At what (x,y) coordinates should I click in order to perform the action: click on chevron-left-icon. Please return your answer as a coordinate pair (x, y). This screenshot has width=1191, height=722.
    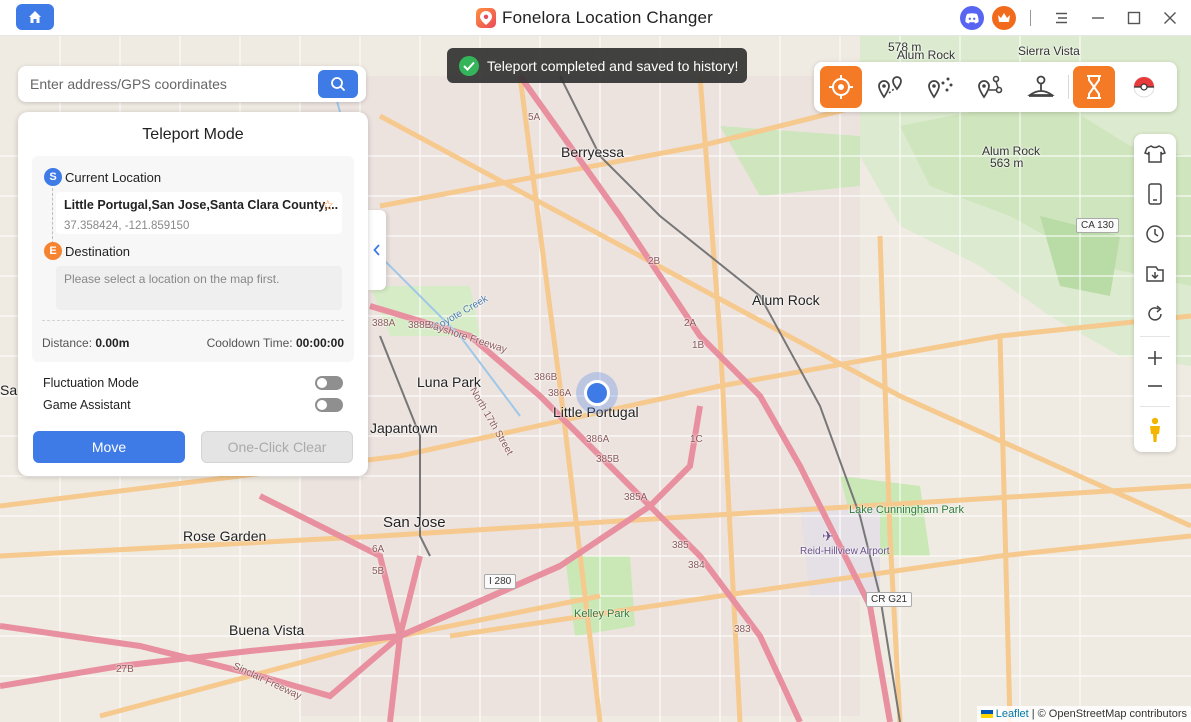
    Looking at the image, I should click on (376, 250).